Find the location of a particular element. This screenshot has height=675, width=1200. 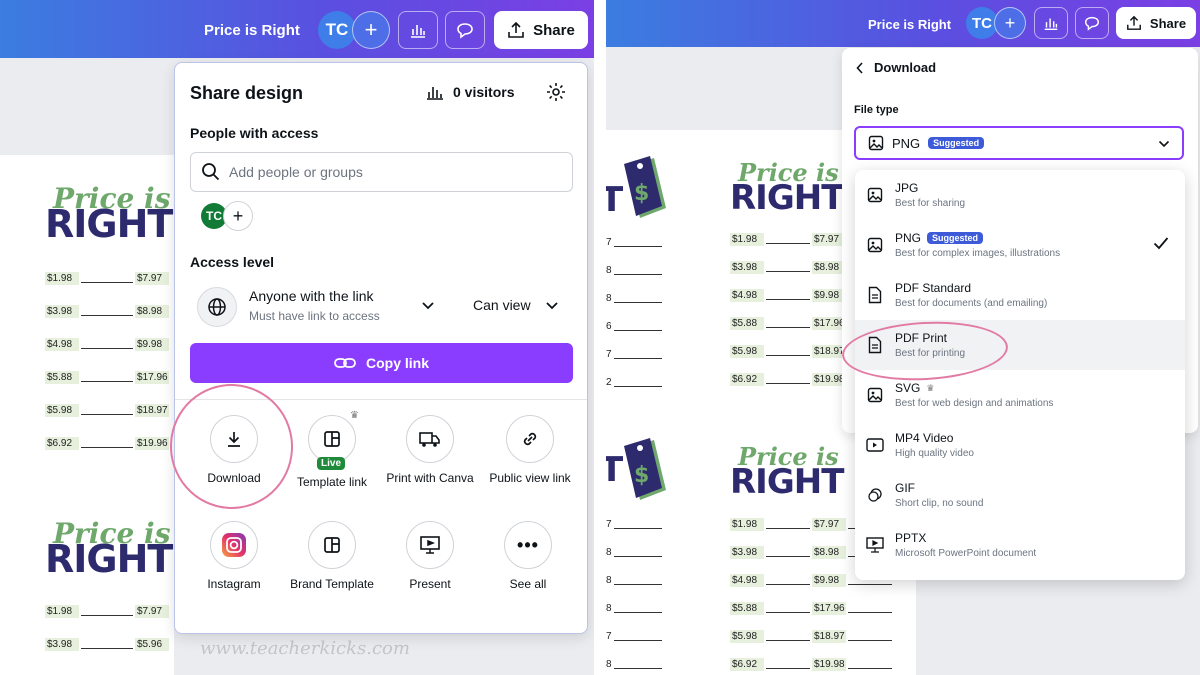

download-back-button: Download is located at coordinates (896, 67).